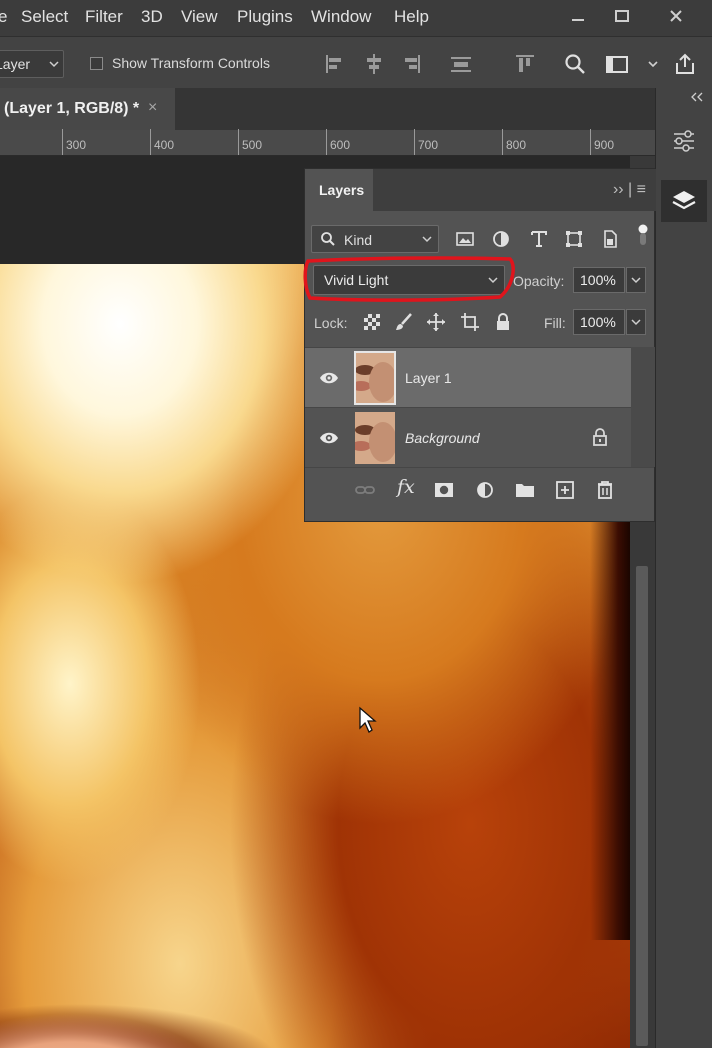  What do you see at coordinates (3, 17) in the screenshot?
I see `menu-edit: e` at bounding box center [3, 17].